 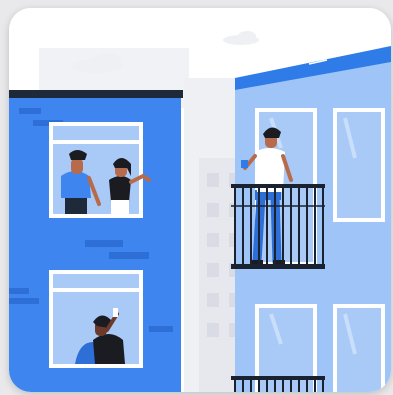 I want to click on lower-window, so click(x=96, y=319).